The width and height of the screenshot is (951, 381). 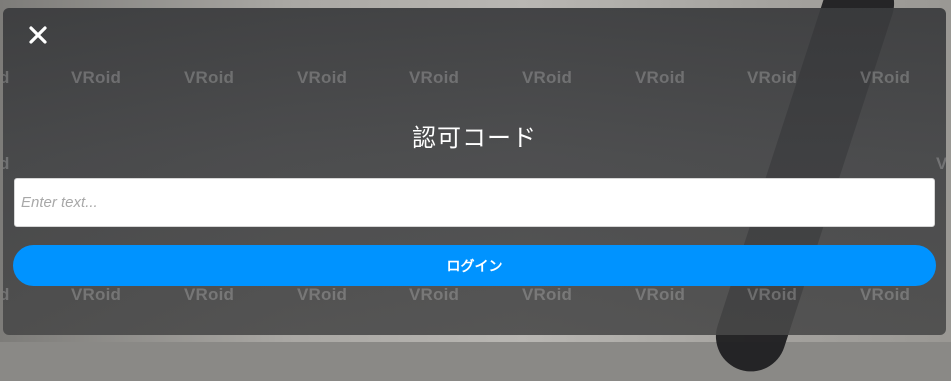 What do you see at coordinates (474, 164) in the screenshot?
I see `watermark-row-middle: d VRoid` at bounding box center [474, 164].